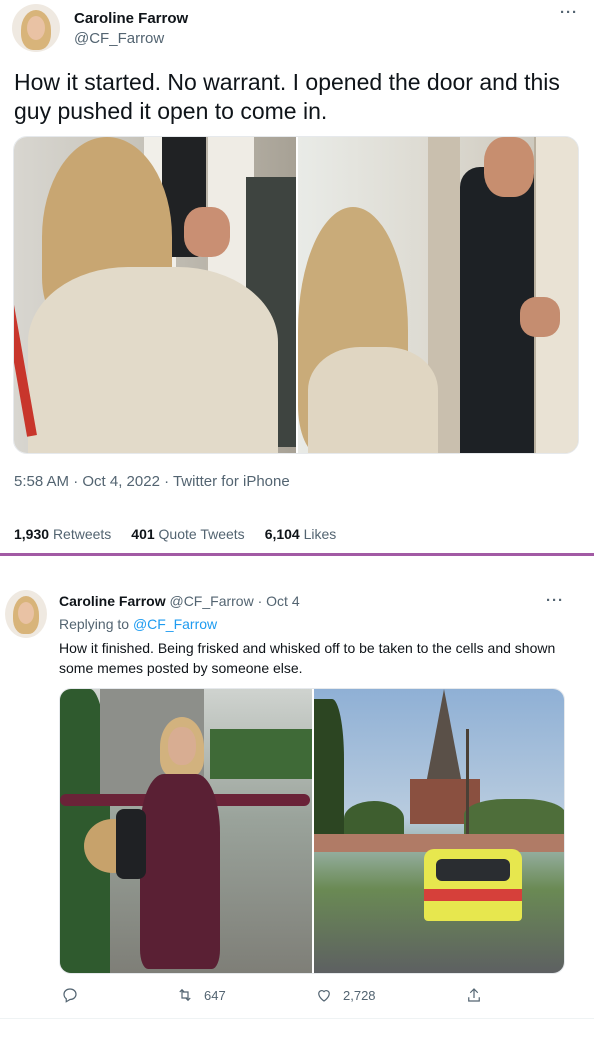 Image resolution: width=594 pixels, height=1039 pixels. I want to click on photo-door-left, so click(155, 295).